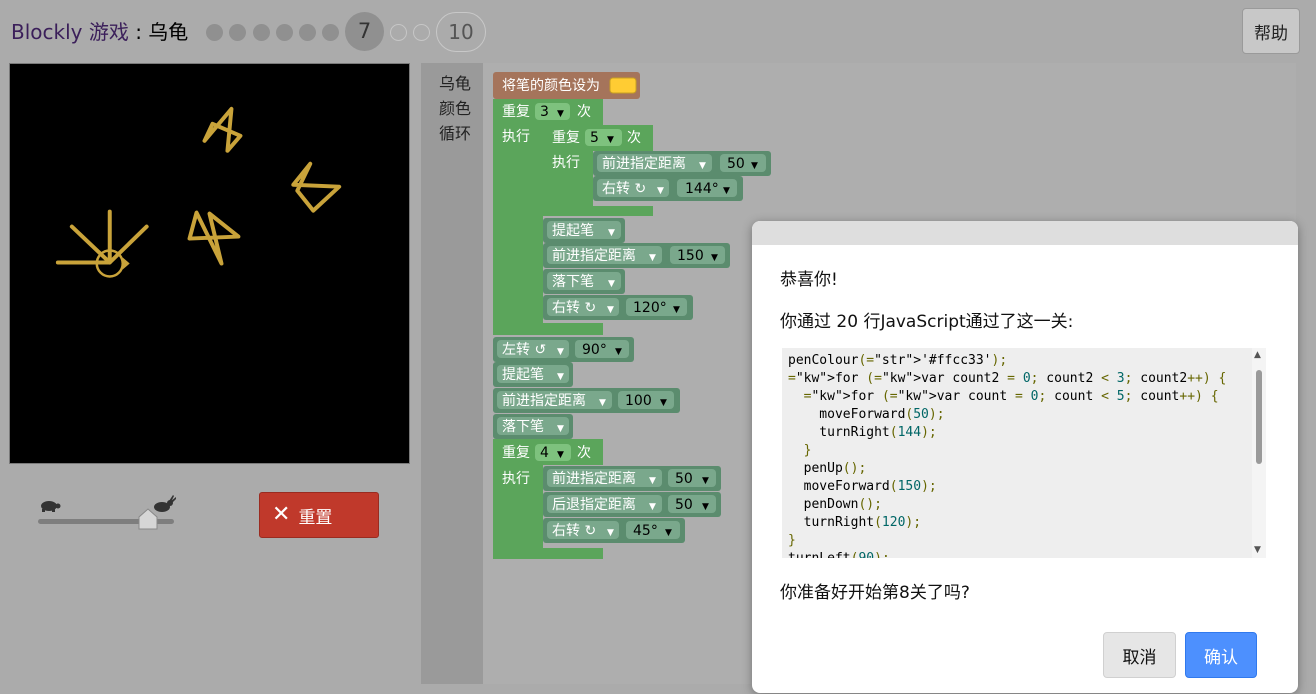 The width and height of the screenshot is (1316, 694). Describe the element at coordinates (645, 531) in the screenshot. I see `angle-value: 45°` at that location.